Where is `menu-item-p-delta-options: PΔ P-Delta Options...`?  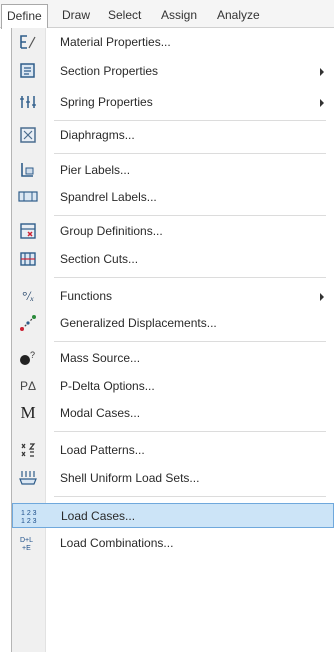 menu-item-p-delta-options: PΔ P-Delta Options... is located at coordinates (173, 386).